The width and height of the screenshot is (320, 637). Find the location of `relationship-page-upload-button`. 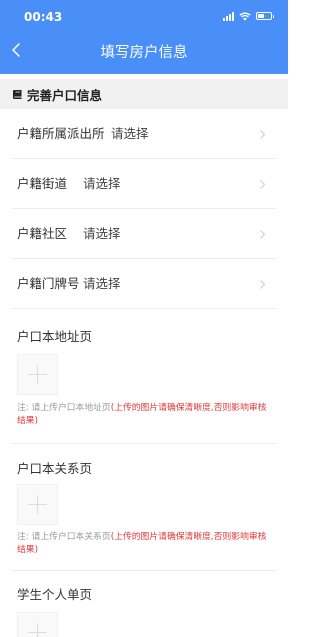

relationship-page-upload-button is located at coordinates (37, 504).